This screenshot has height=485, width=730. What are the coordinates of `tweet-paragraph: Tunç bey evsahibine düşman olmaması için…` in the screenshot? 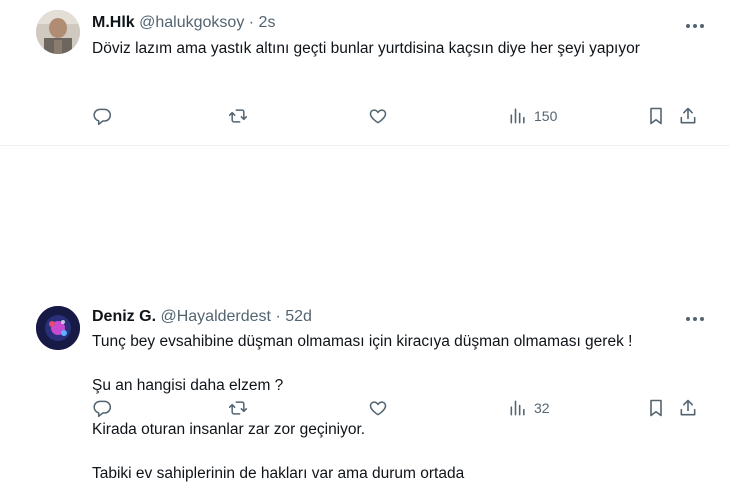 It's located at (362, 341).